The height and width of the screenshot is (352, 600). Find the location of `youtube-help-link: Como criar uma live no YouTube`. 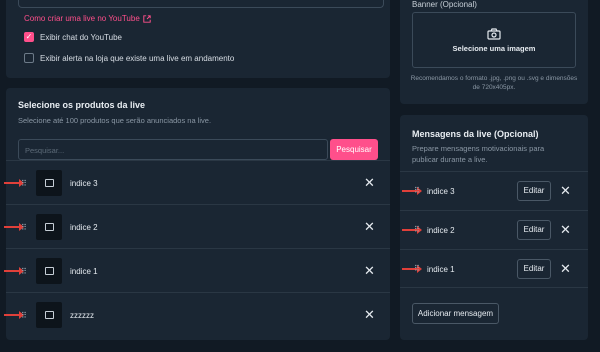

youtube-help-link: Como criar uma live no YouTube is located at coordinates (87, 18).